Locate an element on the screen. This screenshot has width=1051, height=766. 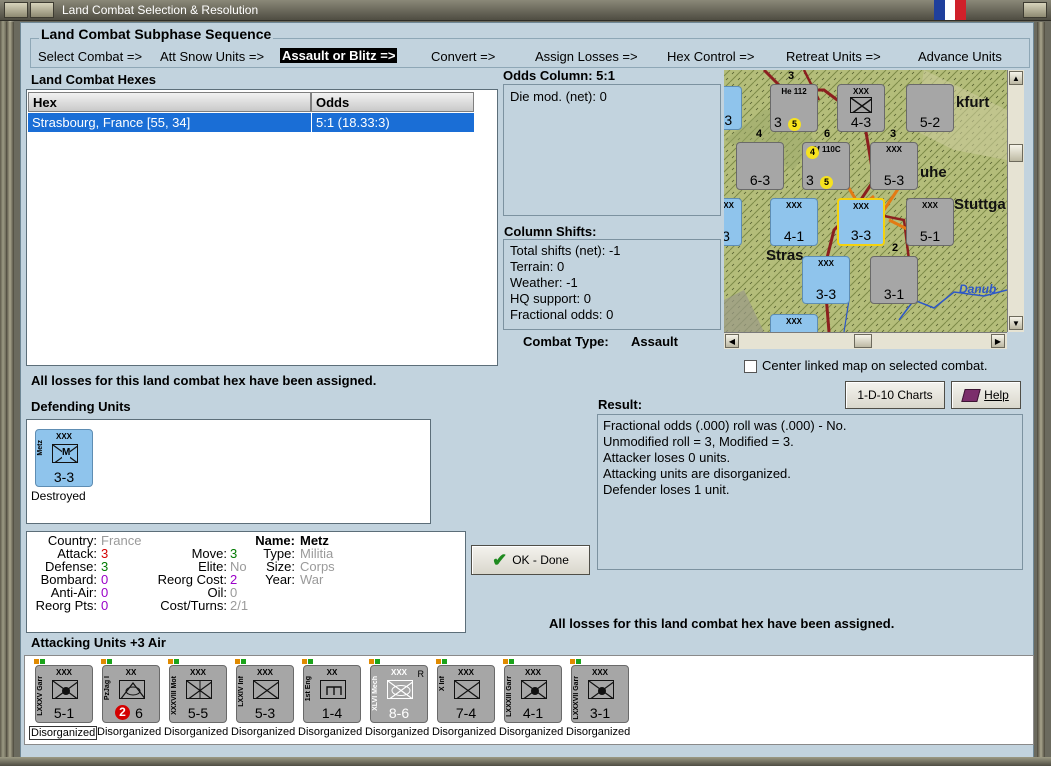
map-counter: 5-2 is located at coordinates (930, 108).